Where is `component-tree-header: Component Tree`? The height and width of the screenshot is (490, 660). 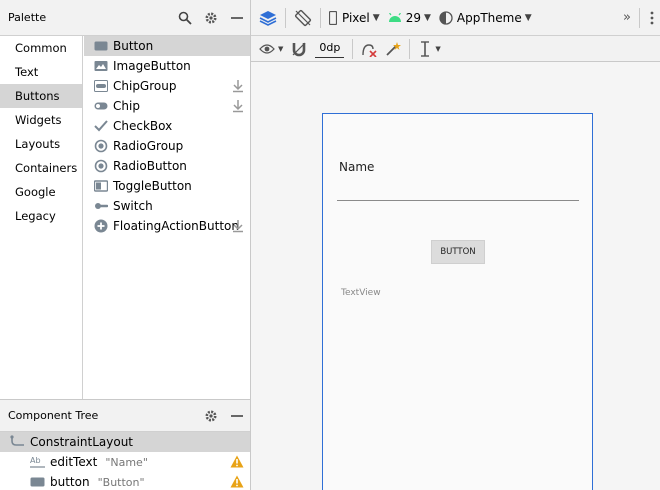 component-tree-header: Component Tree is located at coordinates (125, 416).